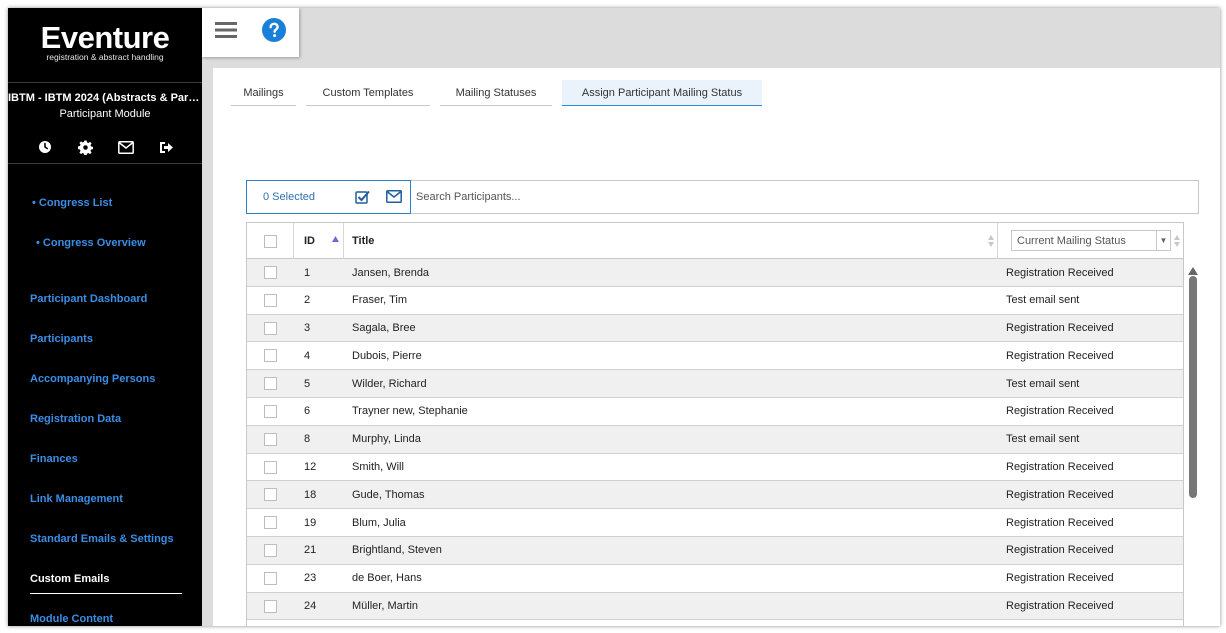  Describe the element at coordinates (394, 199) in the screenshot. I see `assign-mail-icon` at that location.